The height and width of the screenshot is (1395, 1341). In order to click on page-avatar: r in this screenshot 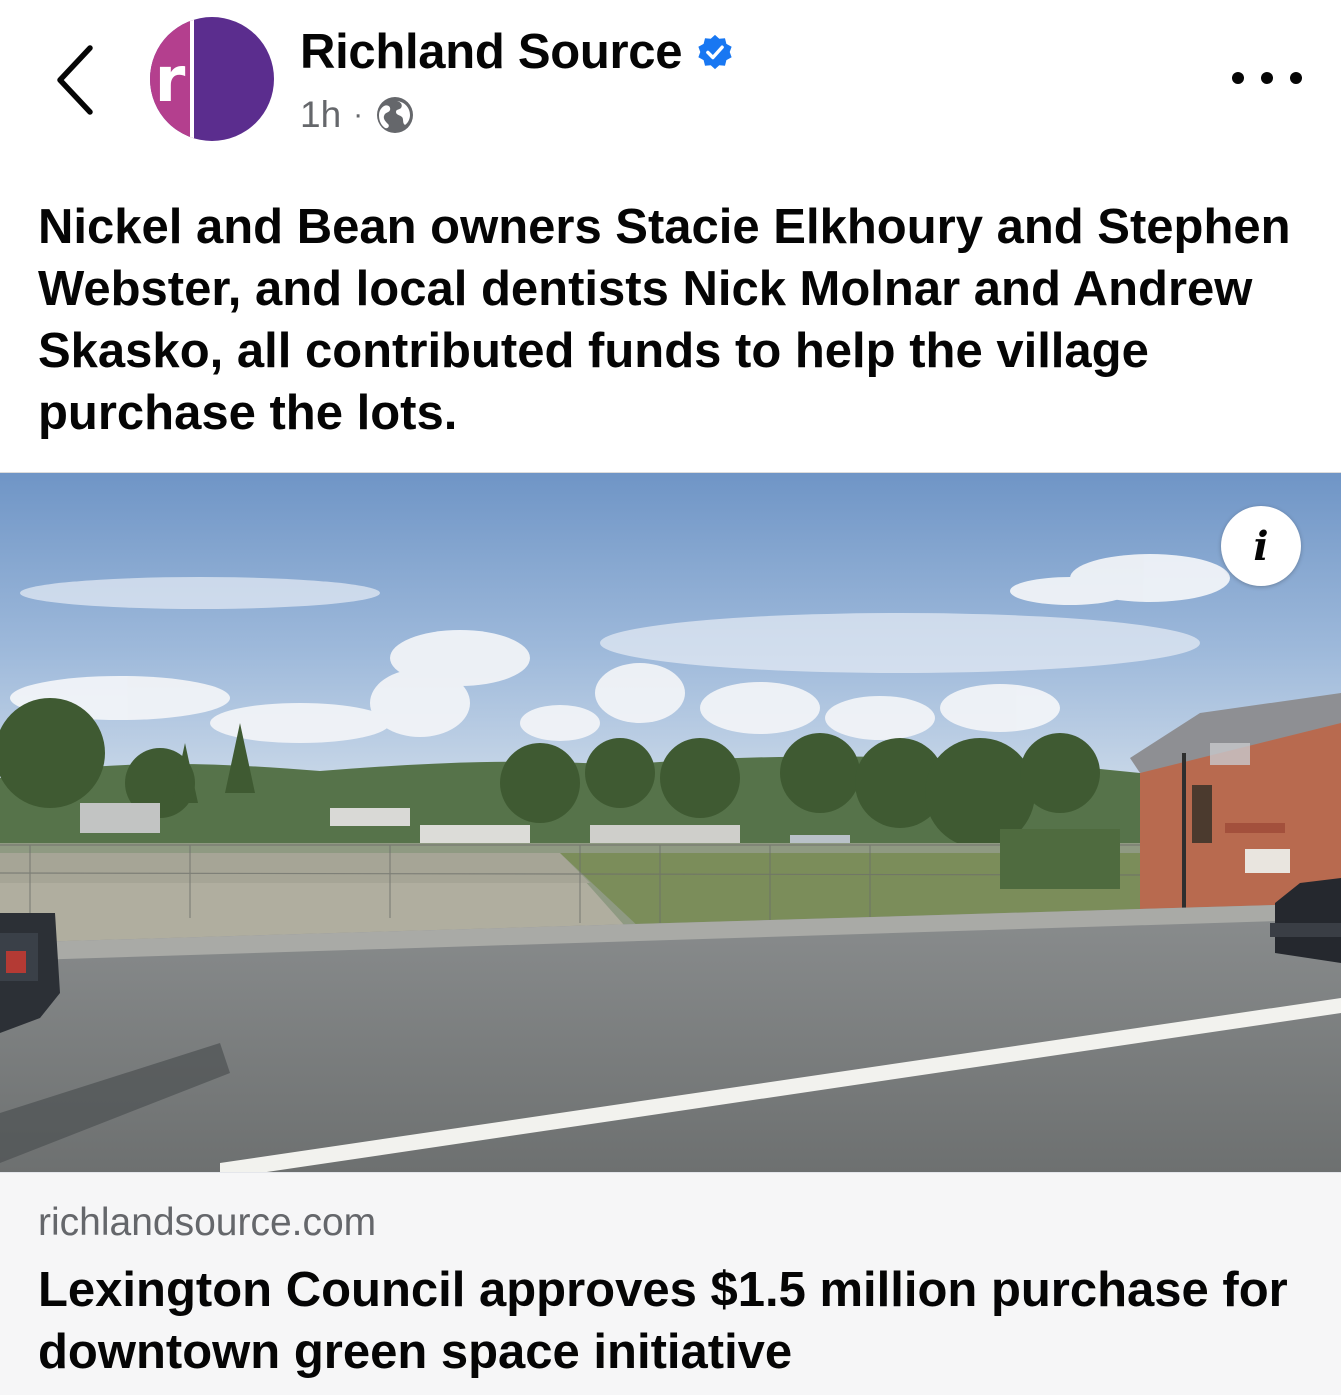, I will do `click(212, 79)`.